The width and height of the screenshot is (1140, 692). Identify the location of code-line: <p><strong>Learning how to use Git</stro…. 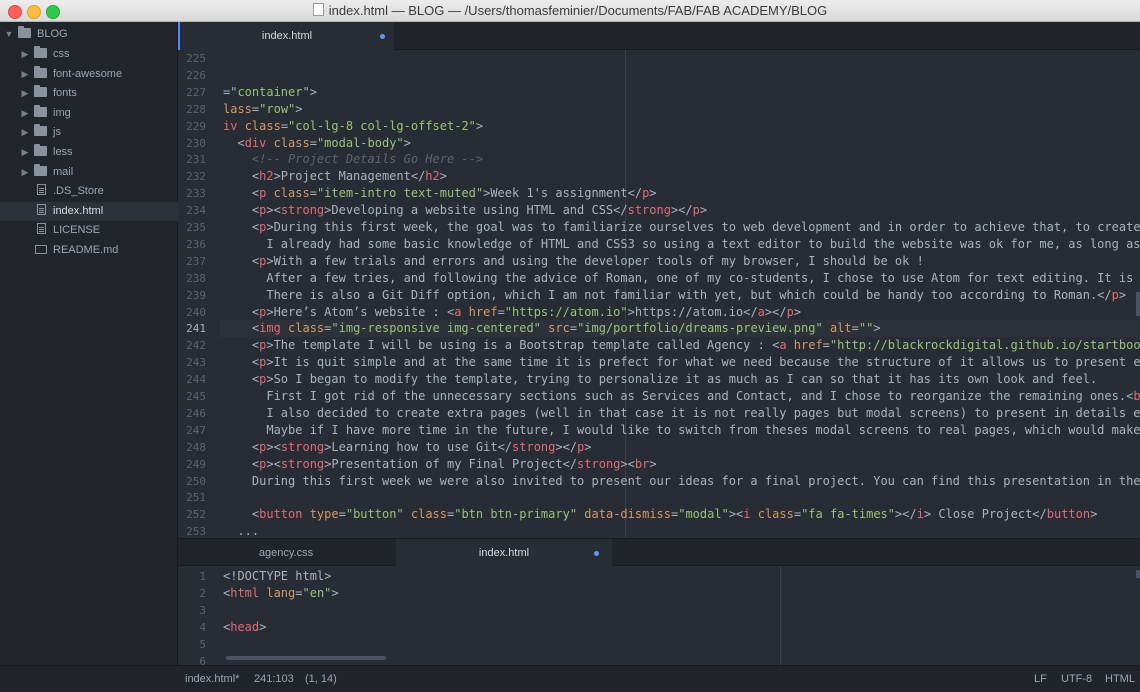
(407, 447).